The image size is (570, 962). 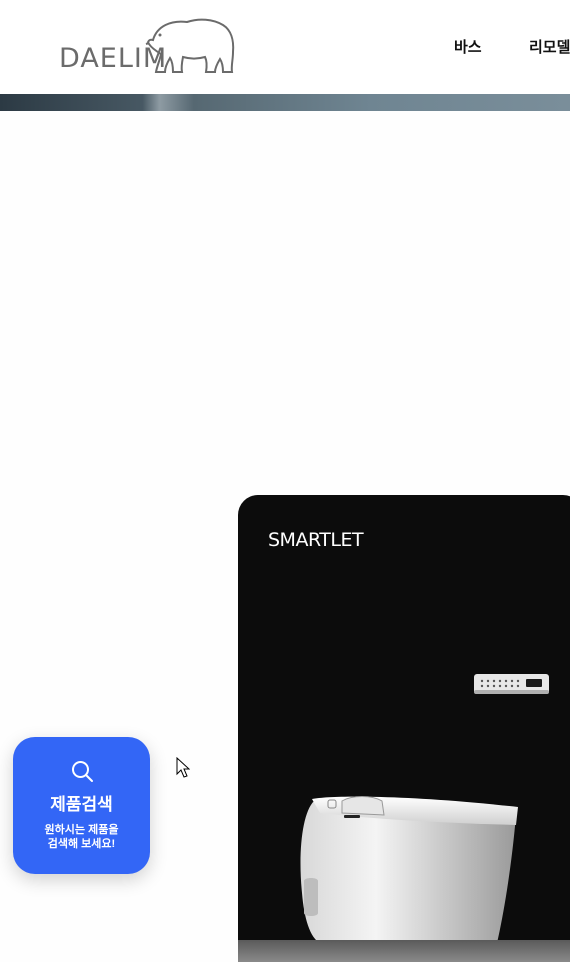 What do you see at coordinates (404, 951) in the screenshot?
I see `card-floor` at bounding box center [404, 951].